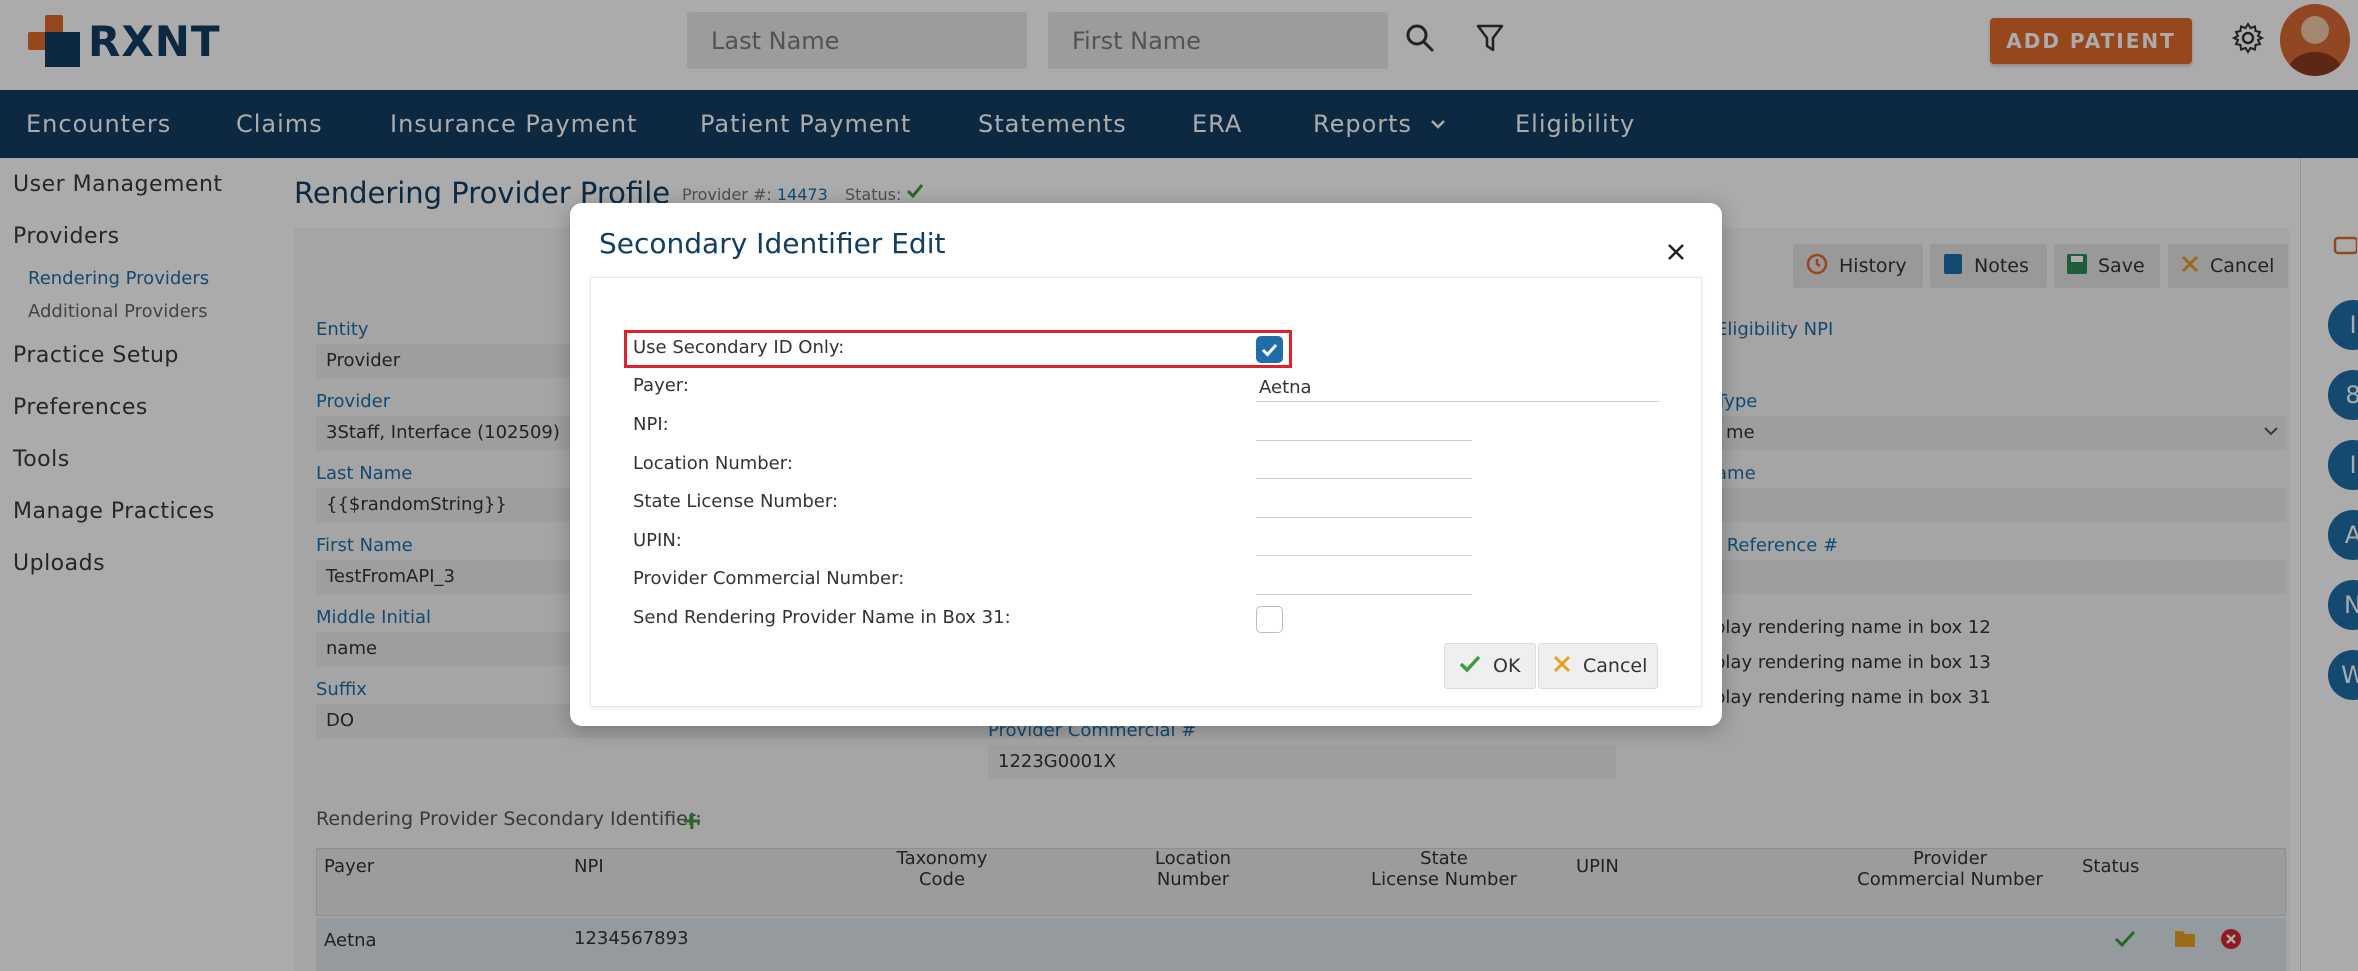 This screenshot has height=971, width=2358. What do you see at coordinates (1364, 517) in the screenshot?
I see `state-license-input` at bounding box center [1364, 517].